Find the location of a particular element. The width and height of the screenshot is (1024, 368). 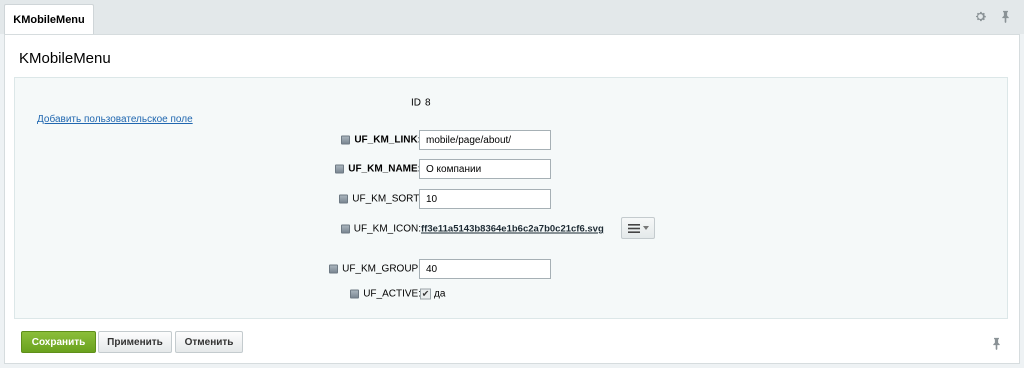

row-id: ID 8 is located at coordinates (512, 103).